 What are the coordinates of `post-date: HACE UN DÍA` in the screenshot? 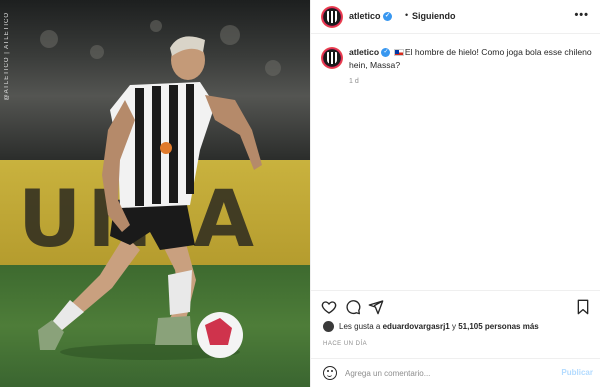 It's located at (345, 344).